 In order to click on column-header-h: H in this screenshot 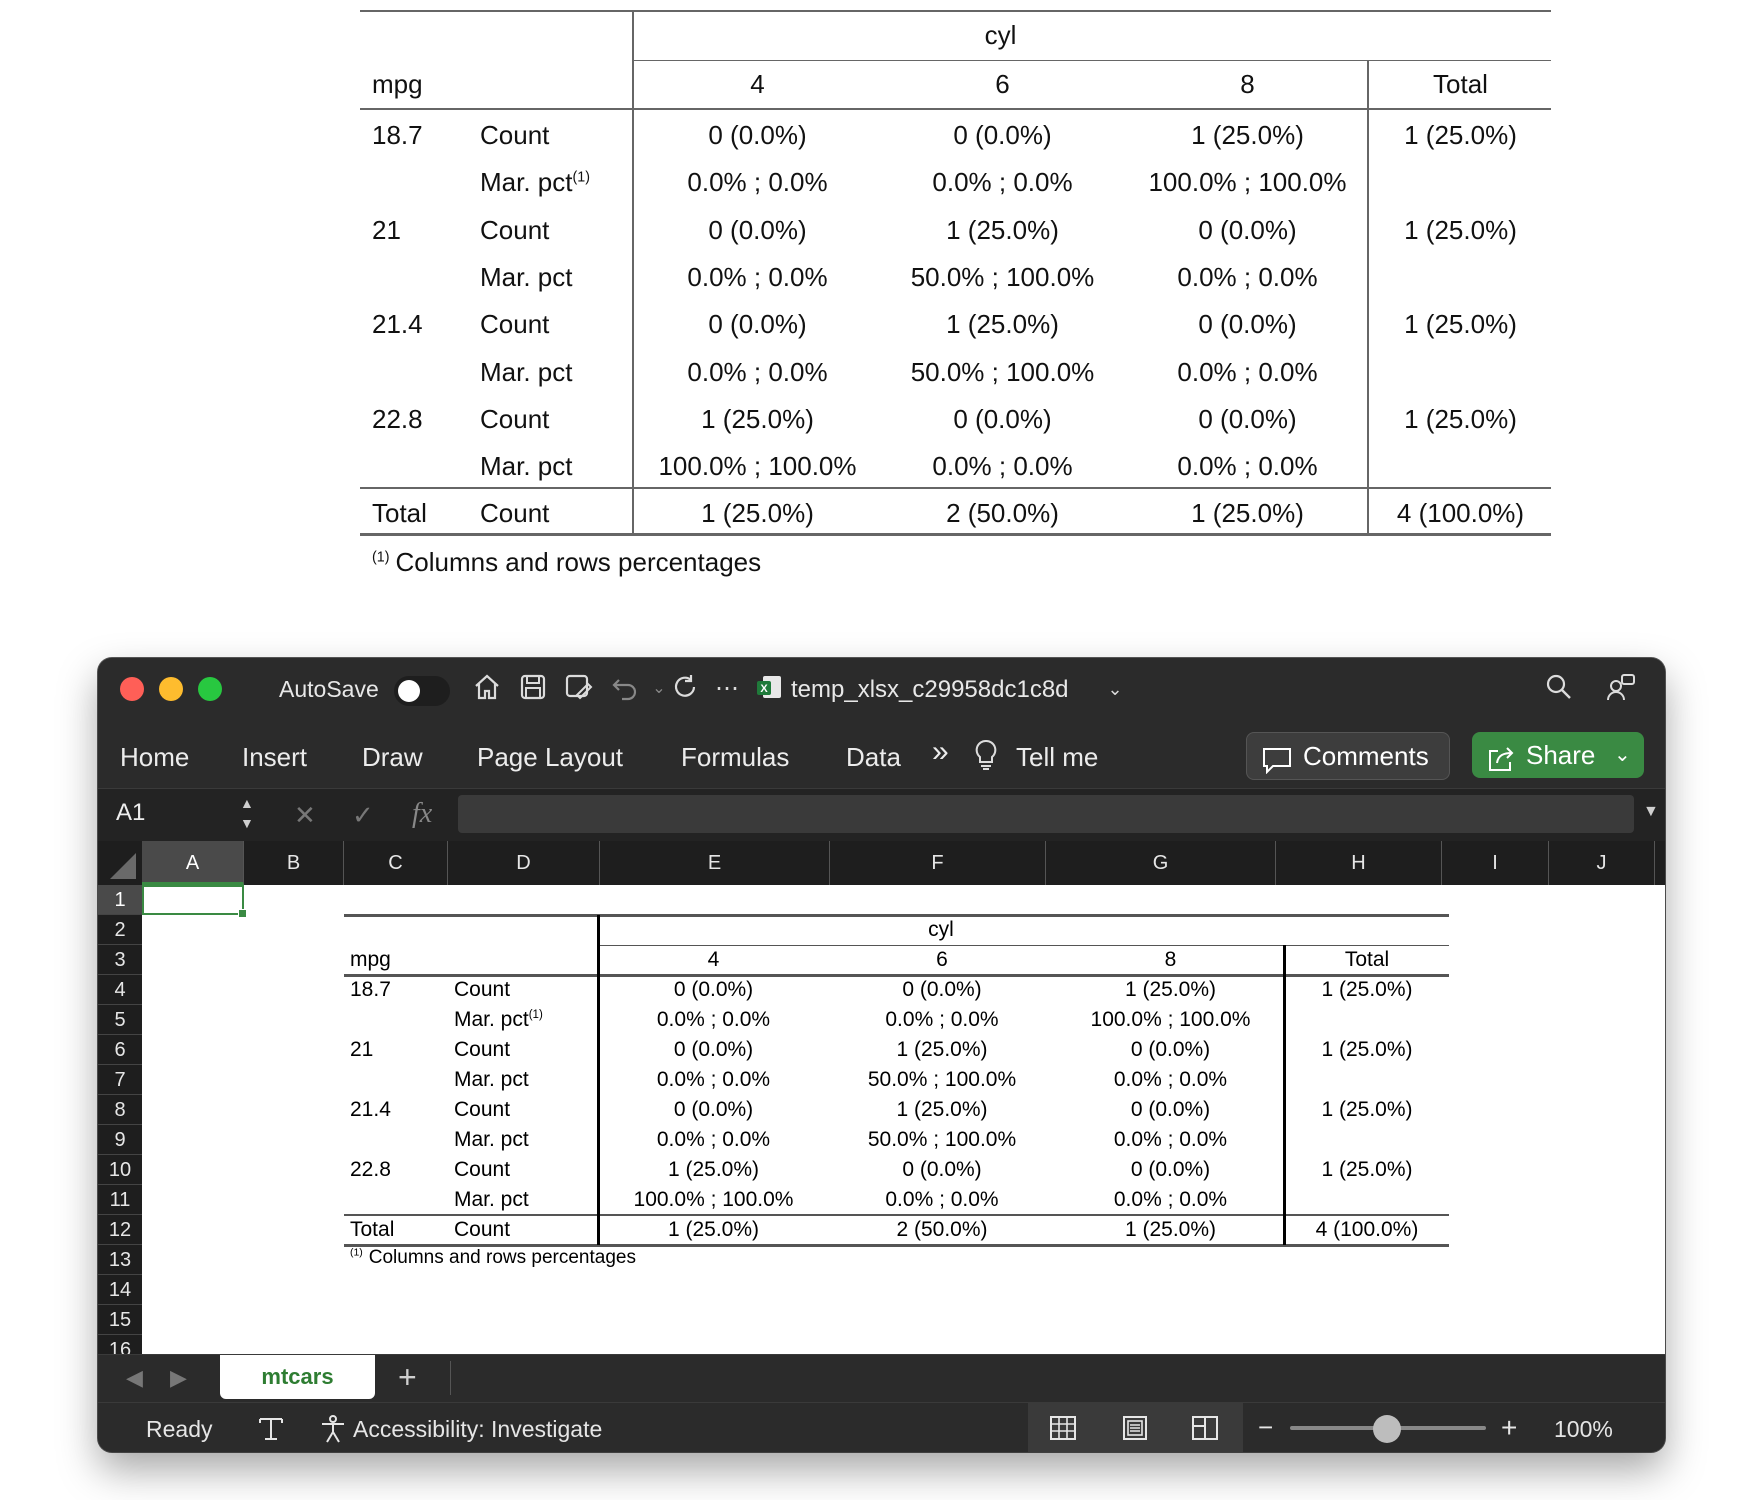, I will do `click(1359, 863)`.